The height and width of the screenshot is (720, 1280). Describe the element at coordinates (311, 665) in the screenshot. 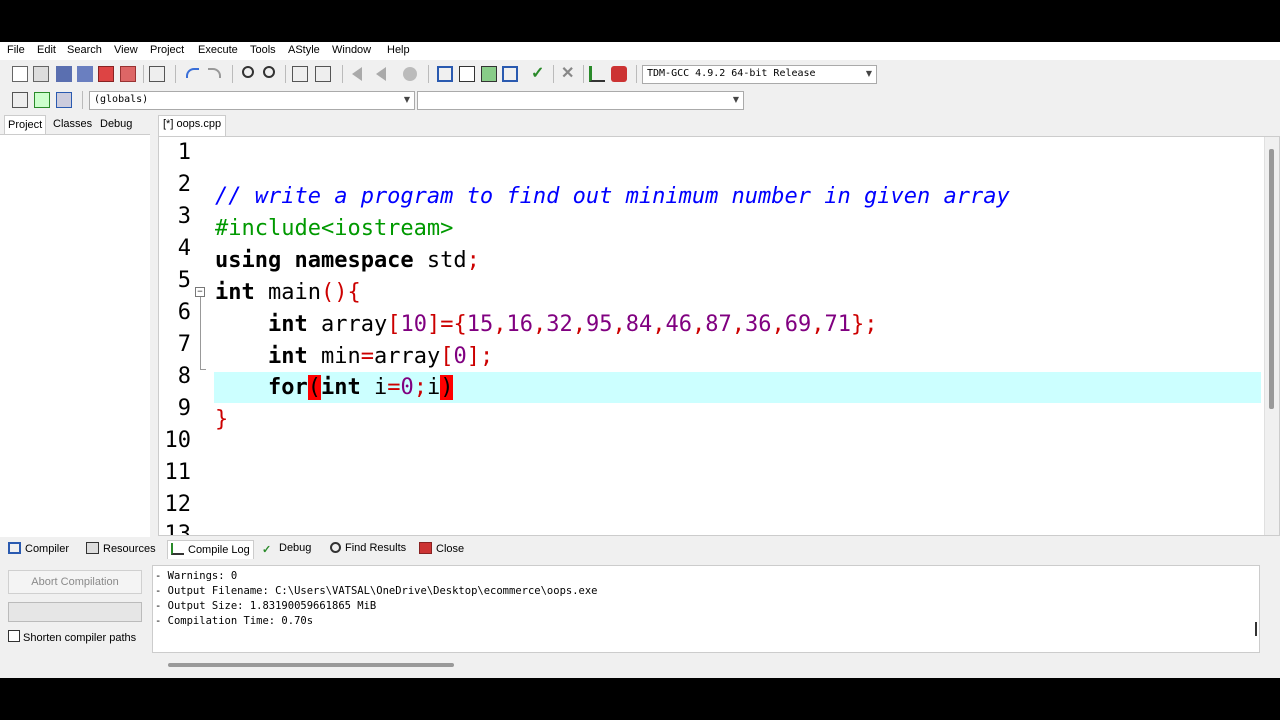

I see `log-horizontal-scrollbar` at that location.